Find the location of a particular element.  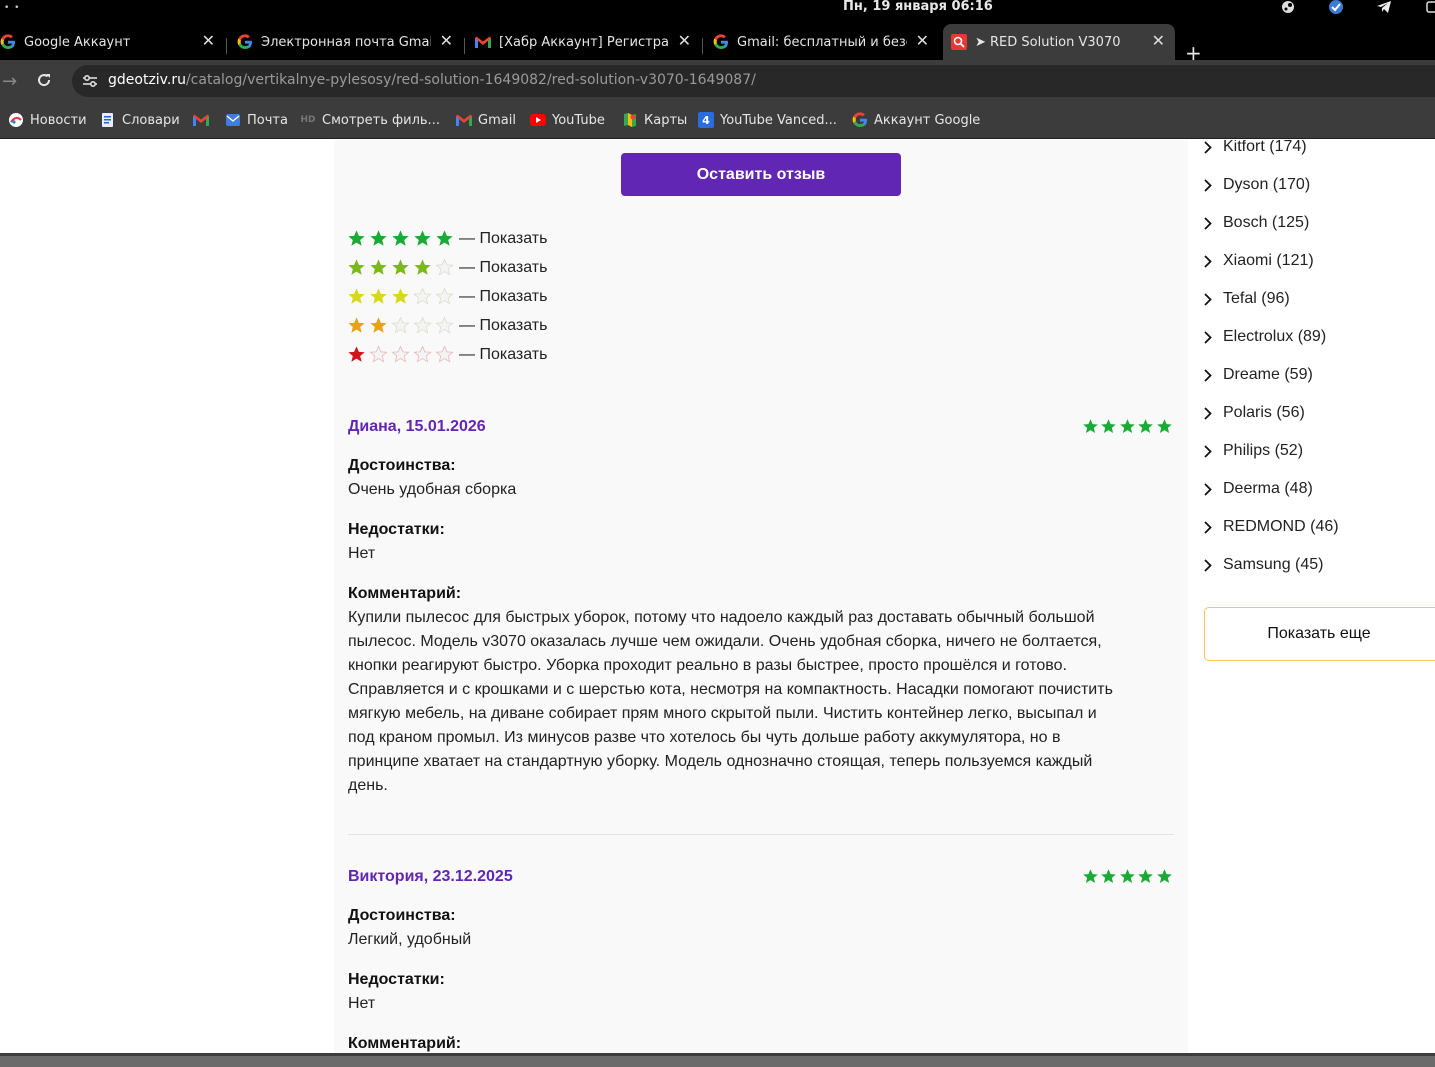

cons-heading: Недостатки: is located at coordinates (396, 979).